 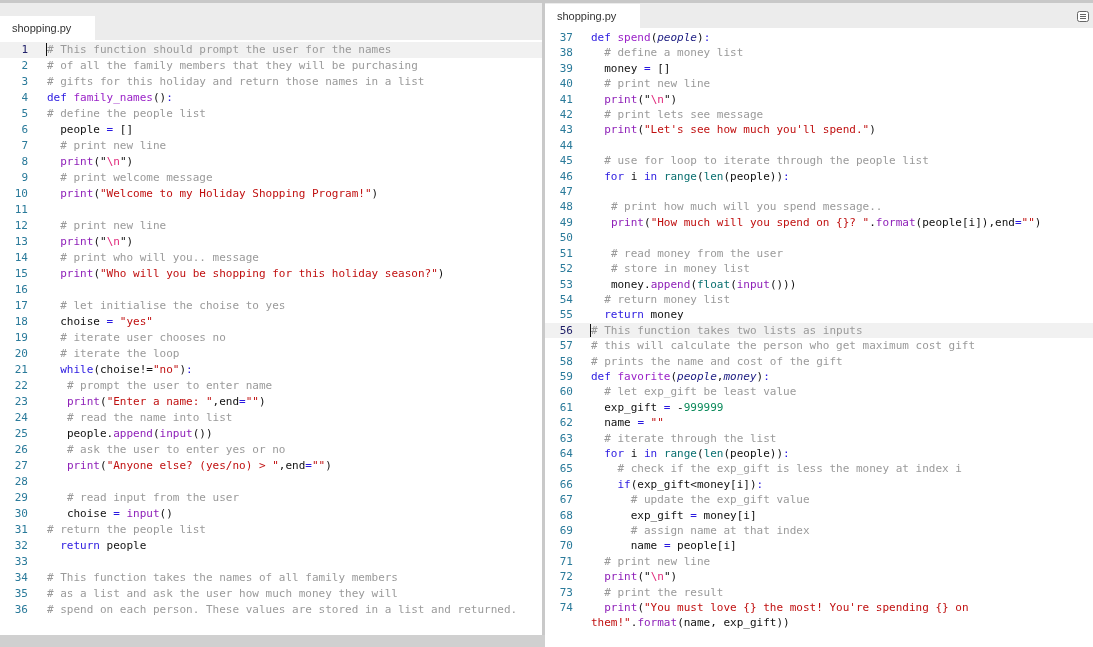 What do you see at coordinates (20, 274) in the screenshot?
I see `line-number: 15` at bounding box center [20, 274].